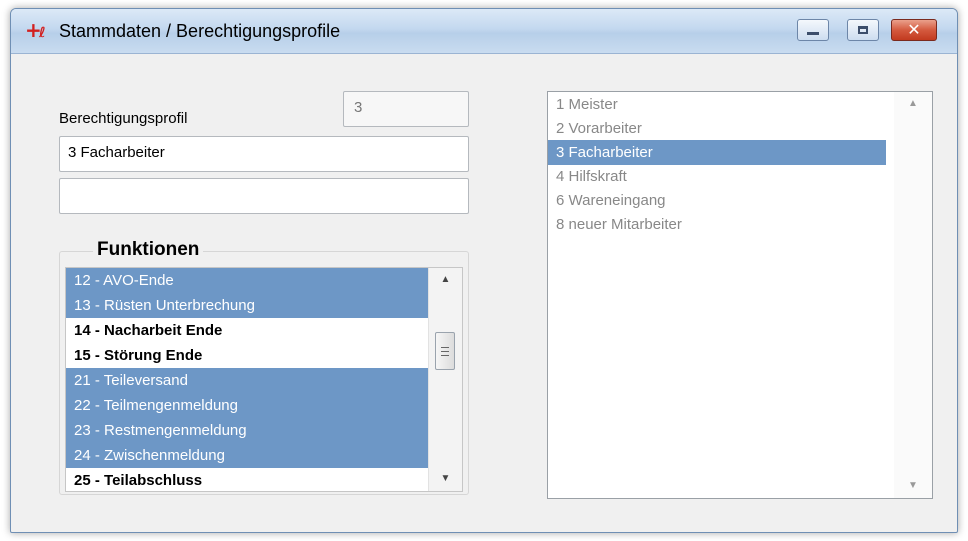 The image size is (968, 541). Describe the element at coordinates (813, 30) in the screenshot. I see `minimize-button` at that location.